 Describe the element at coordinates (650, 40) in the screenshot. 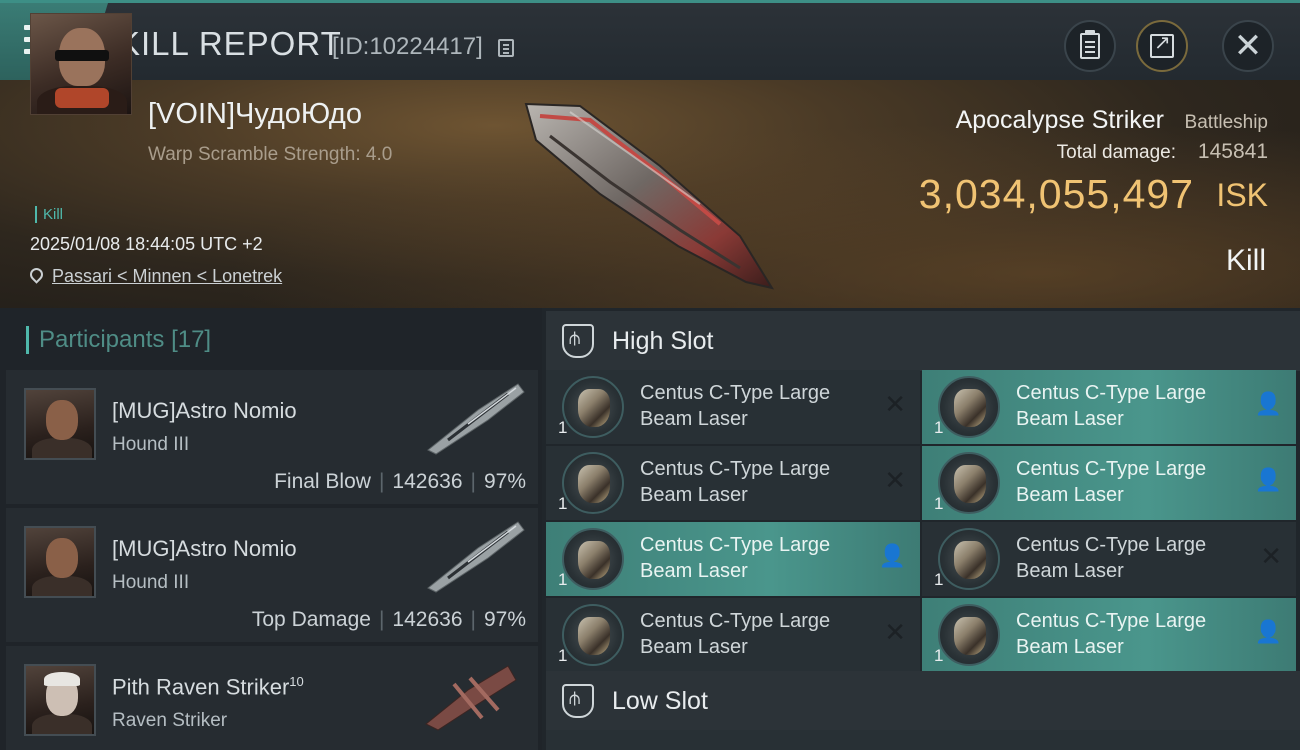

I see `top-bar: KILL REPORT [ID:10224417] ✕` at that location.